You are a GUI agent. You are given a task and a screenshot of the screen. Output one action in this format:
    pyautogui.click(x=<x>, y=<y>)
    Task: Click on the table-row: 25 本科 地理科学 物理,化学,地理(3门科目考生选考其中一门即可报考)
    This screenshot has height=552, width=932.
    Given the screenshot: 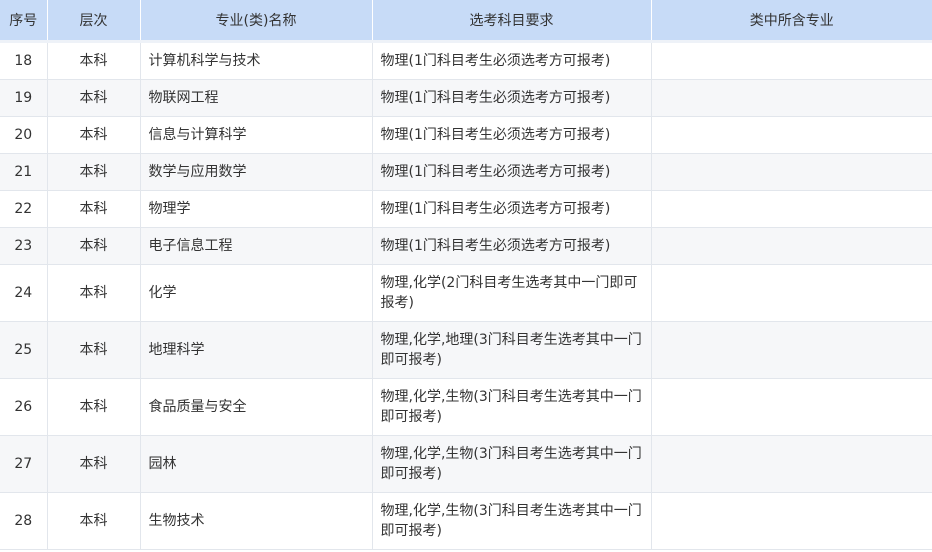 What is the action you would take?
    pyautogui.click(x=466, y=350)
    